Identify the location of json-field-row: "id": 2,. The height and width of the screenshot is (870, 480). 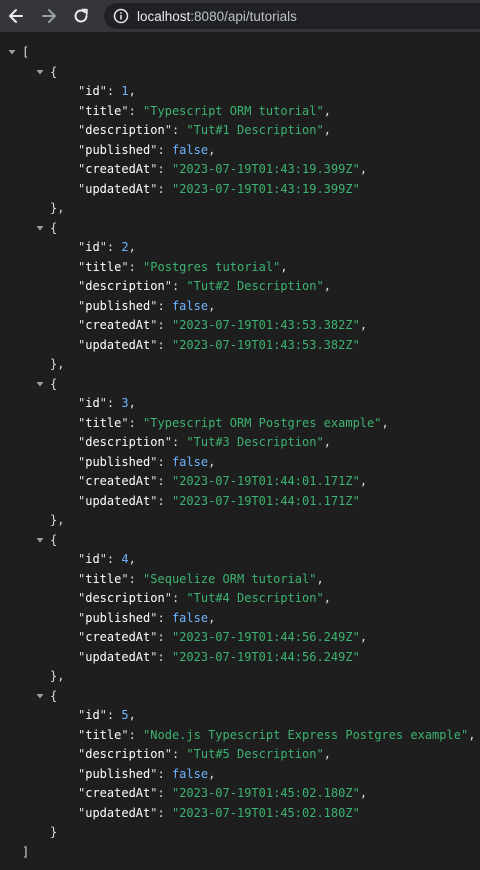
(107, 247).